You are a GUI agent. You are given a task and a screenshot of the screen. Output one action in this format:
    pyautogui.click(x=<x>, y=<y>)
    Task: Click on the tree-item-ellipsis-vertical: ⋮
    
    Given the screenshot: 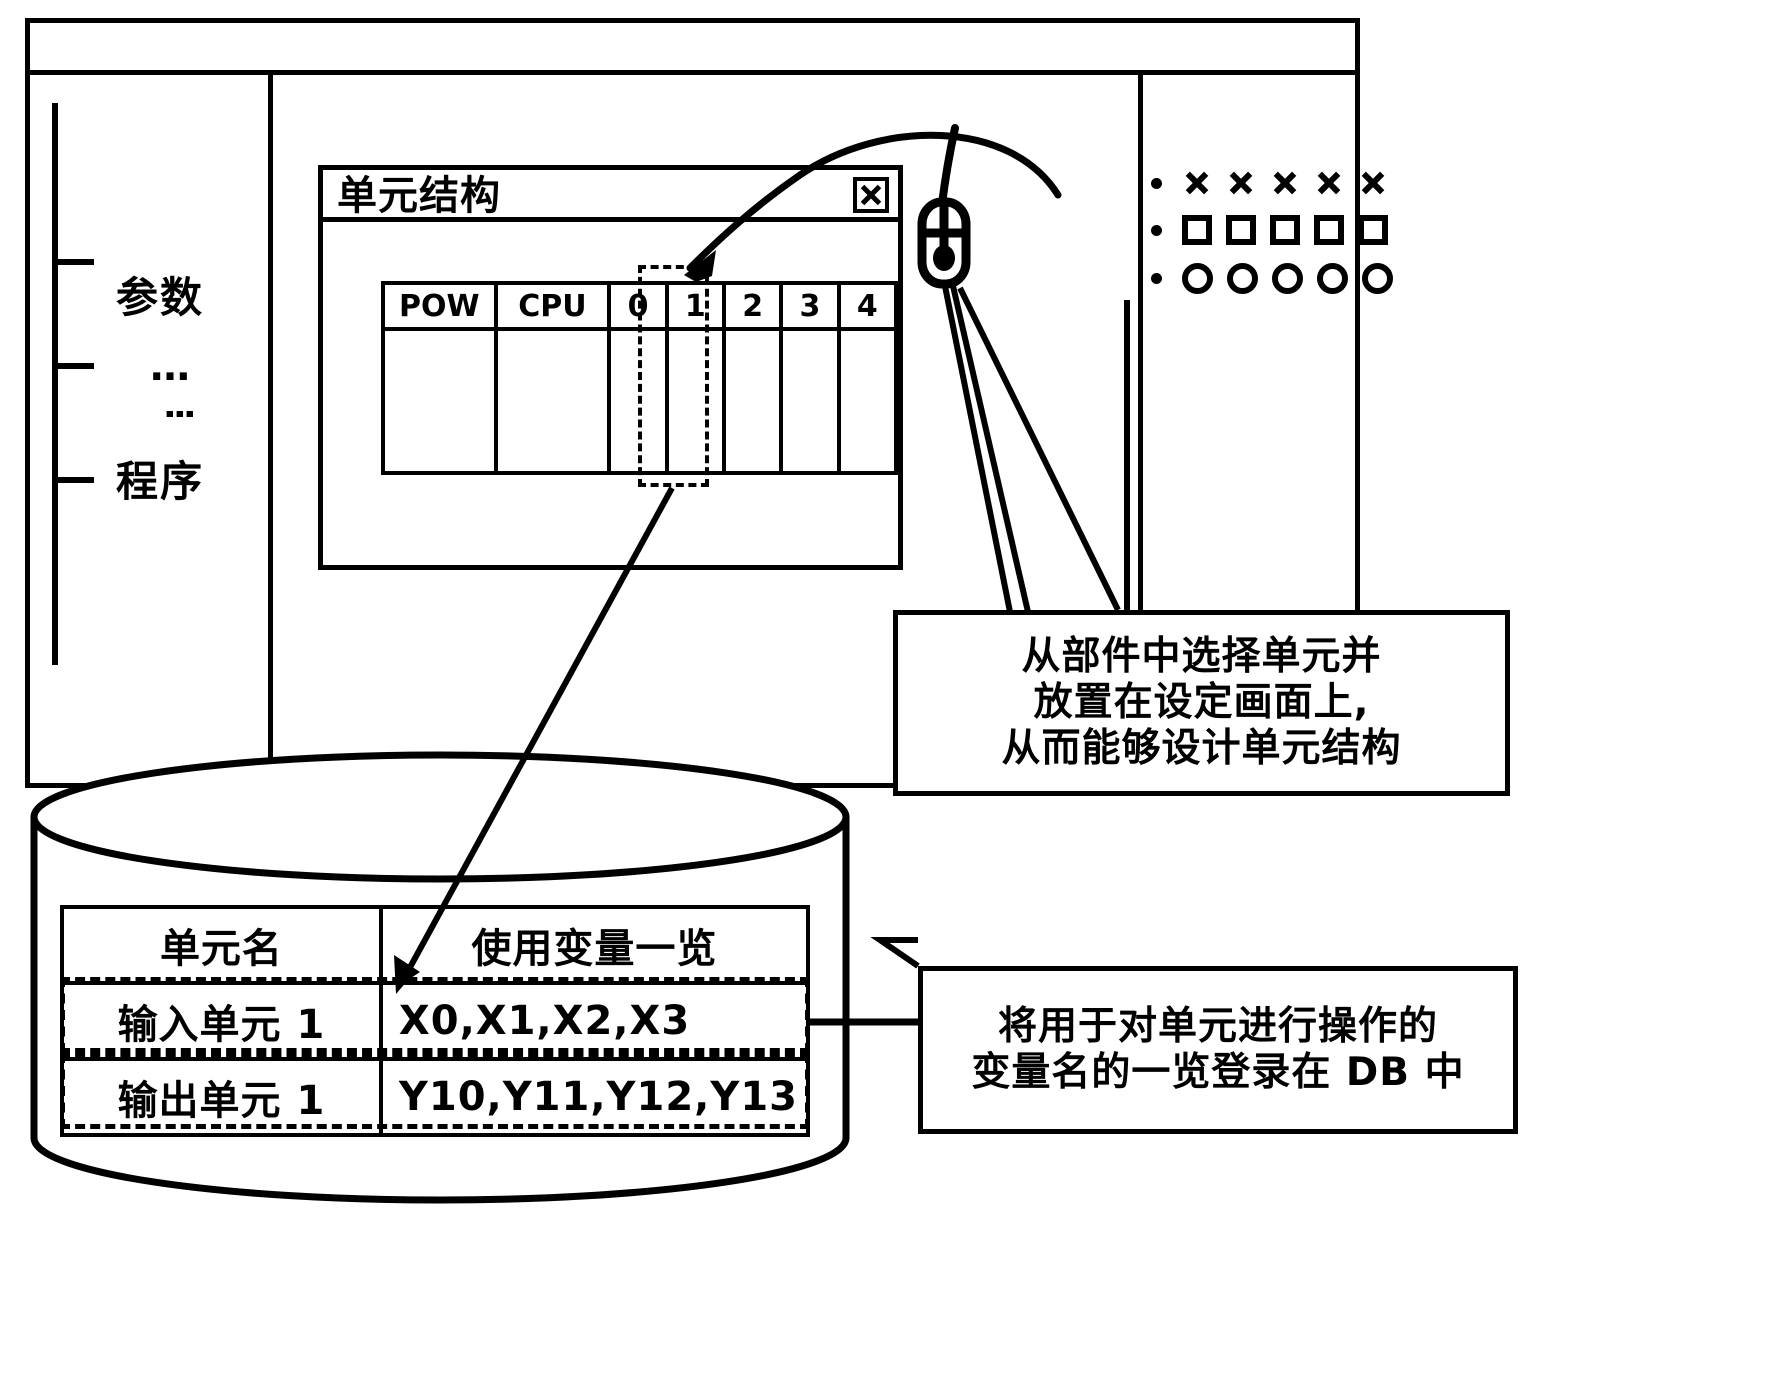 What is the action you would take?
    pyautogui.click(x=179, y=414)
    